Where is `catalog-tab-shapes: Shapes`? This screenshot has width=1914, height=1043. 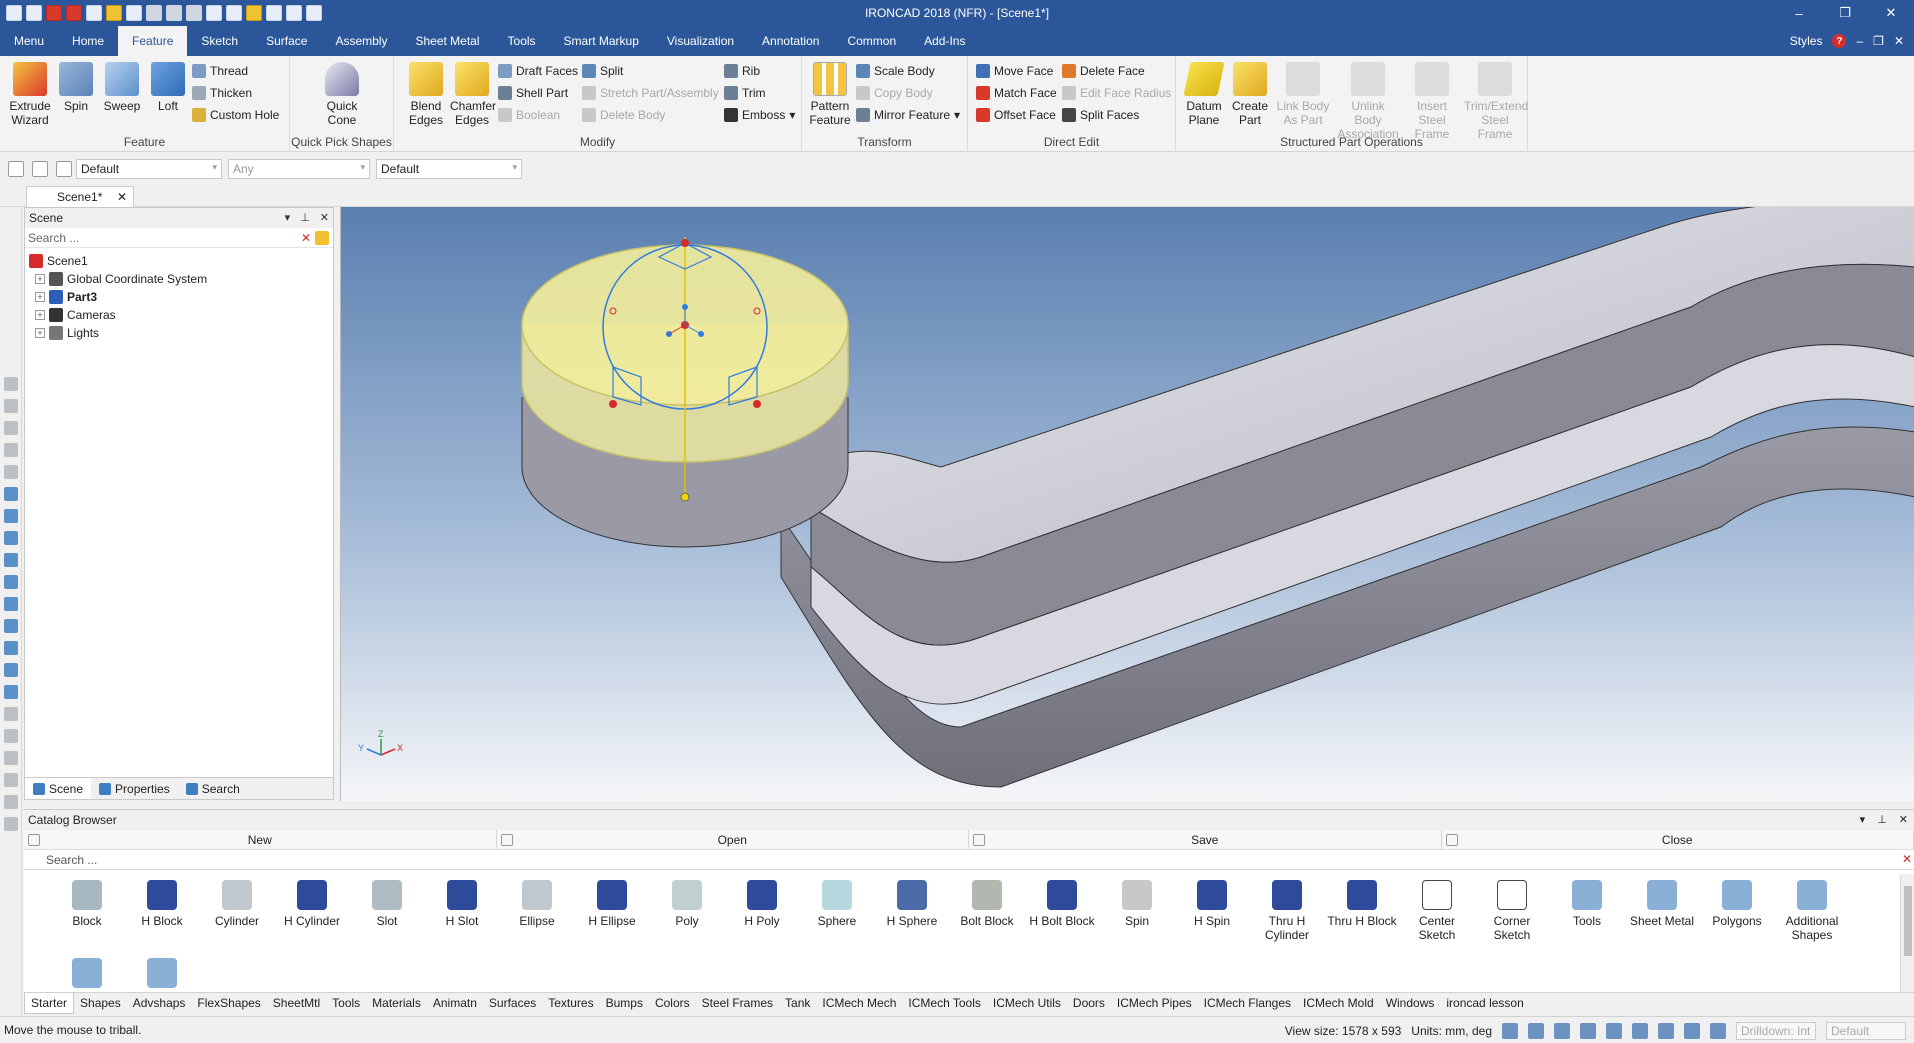
catalog-tab-shapes: Shapes is located at coordinates (100, 1003).